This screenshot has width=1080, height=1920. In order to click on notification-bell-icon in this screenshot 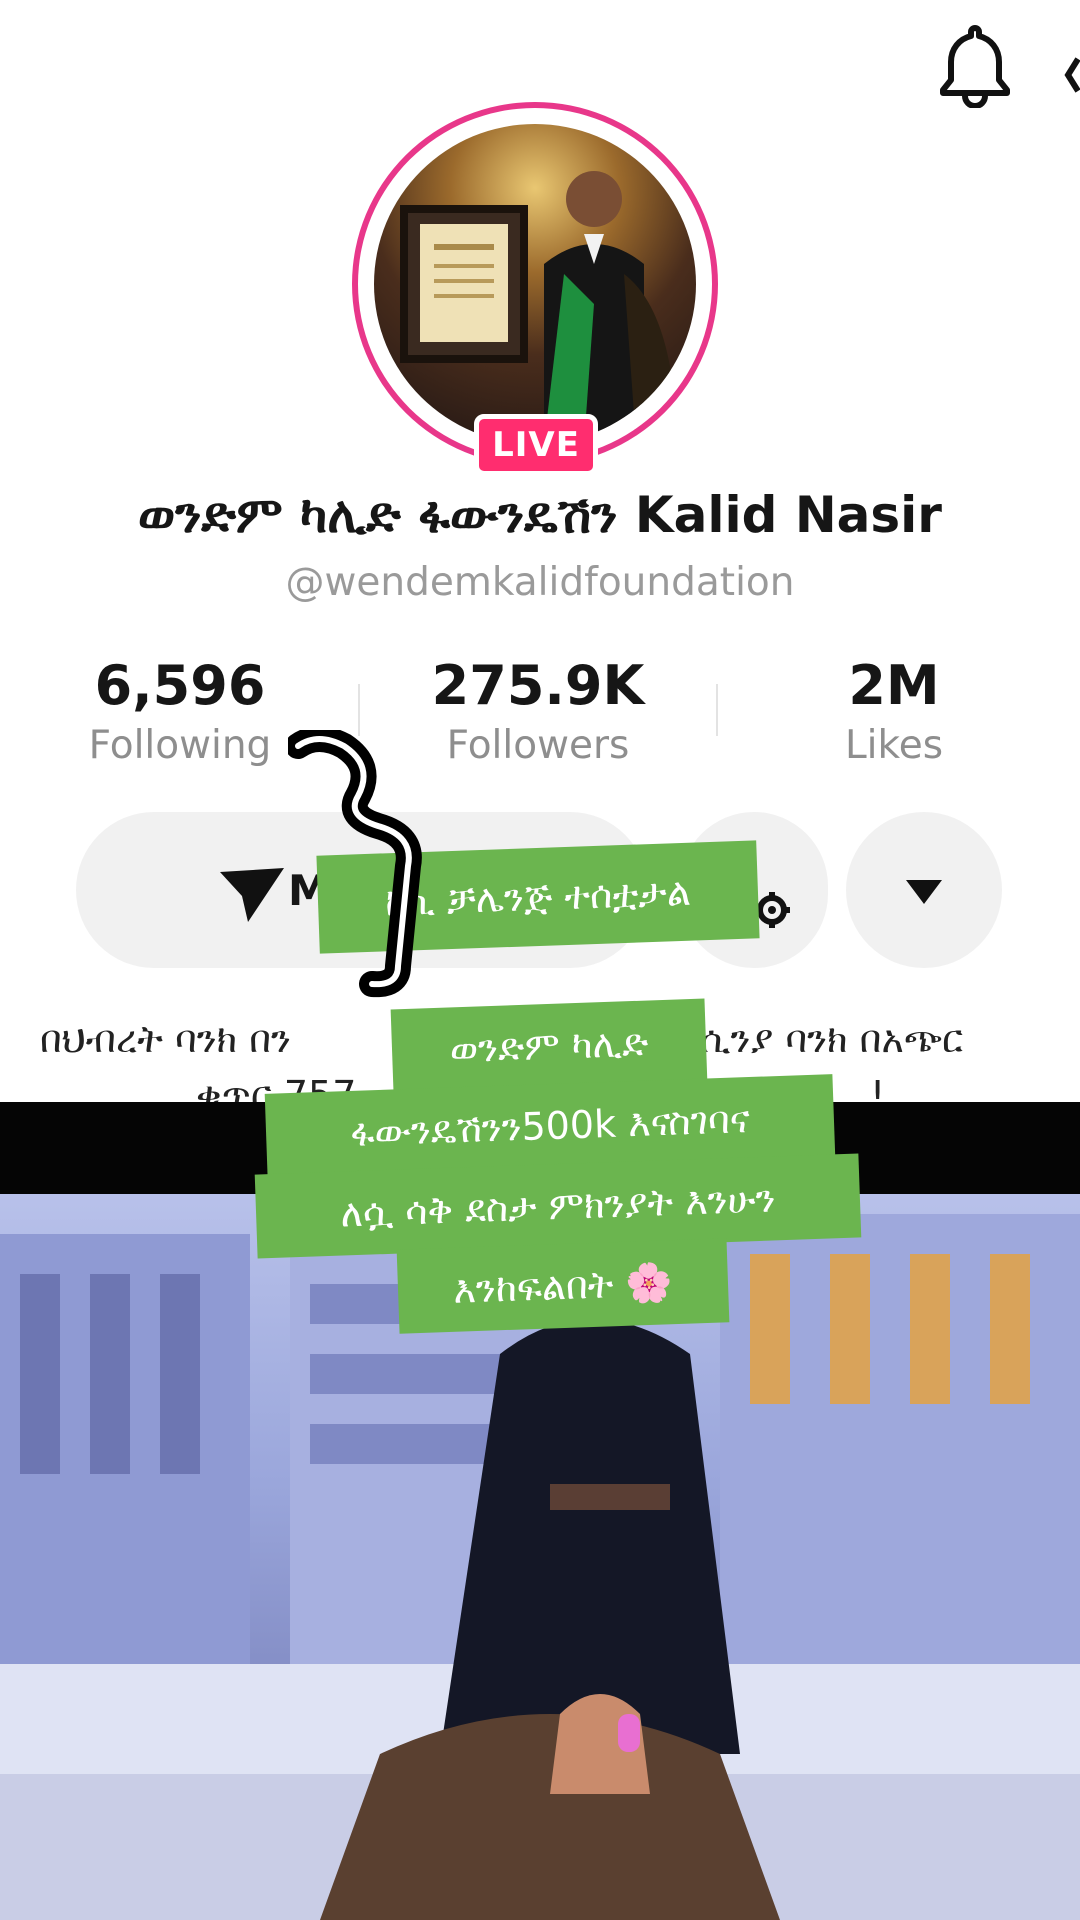, I will do `click(975, 65)`.